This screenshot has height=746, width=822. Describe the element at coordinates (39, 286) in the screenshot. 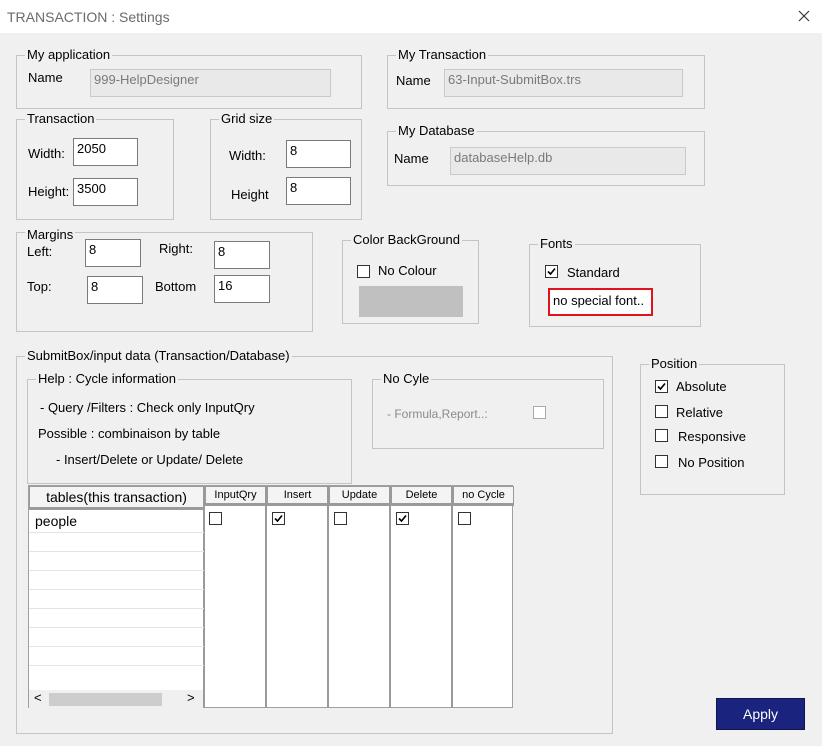

I see `margin-top-label: Top:` at that location.